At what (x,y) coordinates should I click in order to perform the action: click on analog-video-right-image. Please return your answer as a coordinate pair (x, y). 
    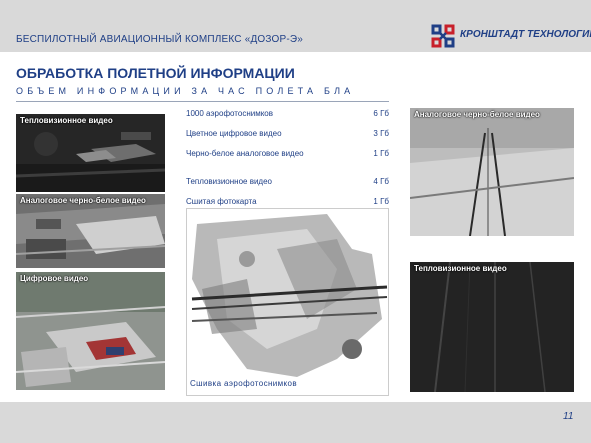
    Looking at the image, I should click on (492, 172).